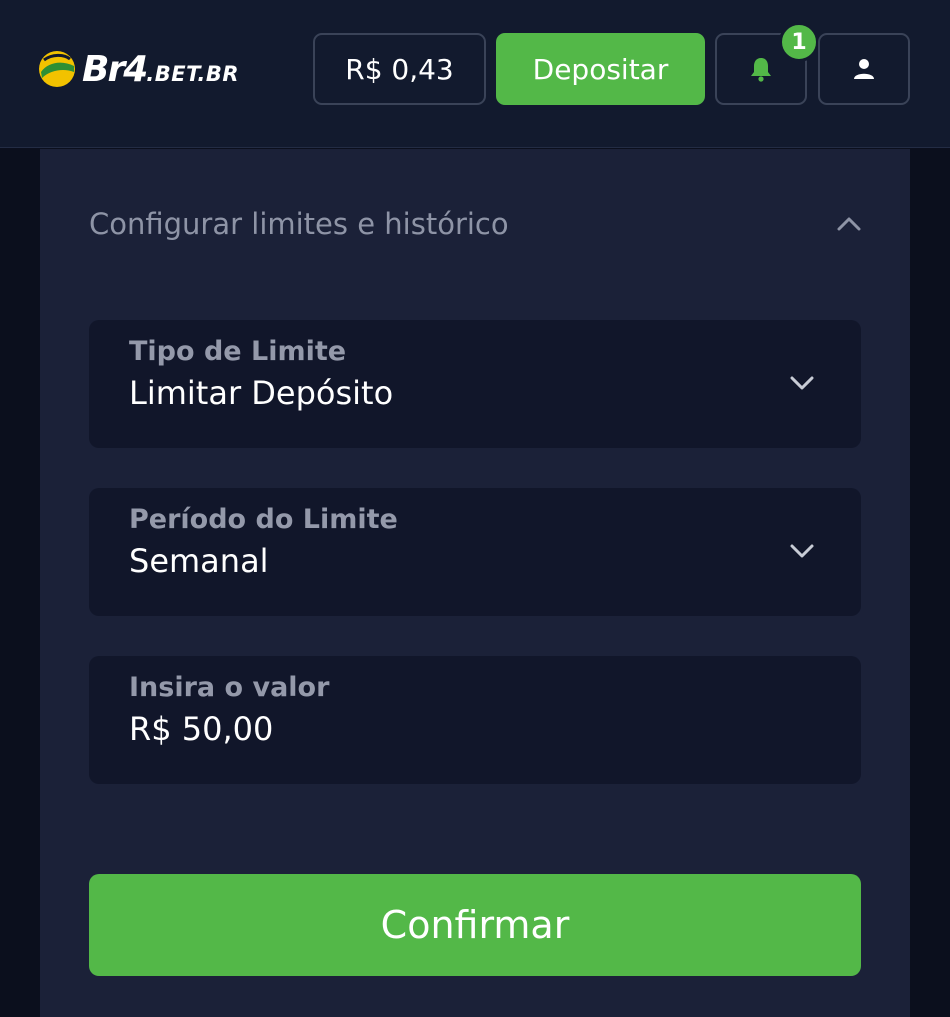 The height and width of the screenshot is (1017, 950). Describe the element at coordinates (761, 70) in the screenshot. I see `bell-icon` at that location.